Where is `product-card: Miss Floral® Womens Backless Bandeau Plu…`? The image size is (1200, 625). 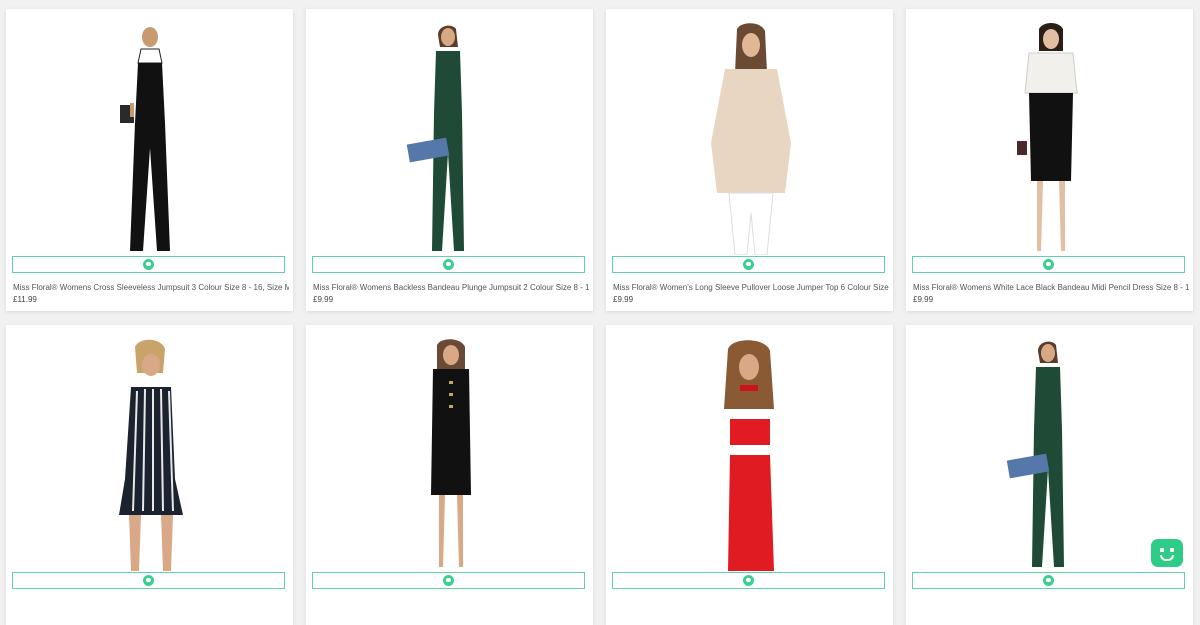 product-card: Miss Floral® Womens Backless Bandeau Plu… is located at coordinates (449, 160).